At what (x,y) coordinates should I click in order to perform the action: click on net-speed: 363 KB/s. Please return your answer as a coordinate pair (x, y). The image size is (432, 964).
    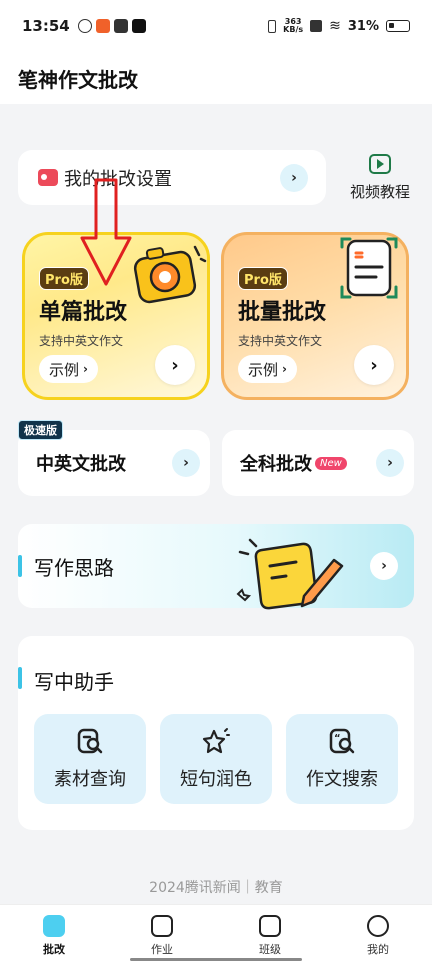
    Looking at the image, I should click on (293, 26).